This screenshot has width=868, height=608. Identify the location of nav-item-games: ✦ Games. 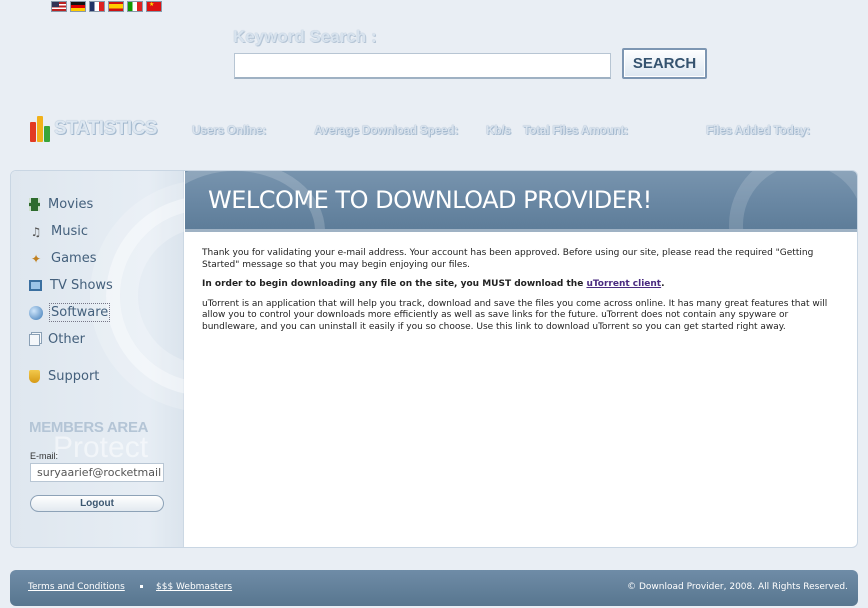
(71, 258).